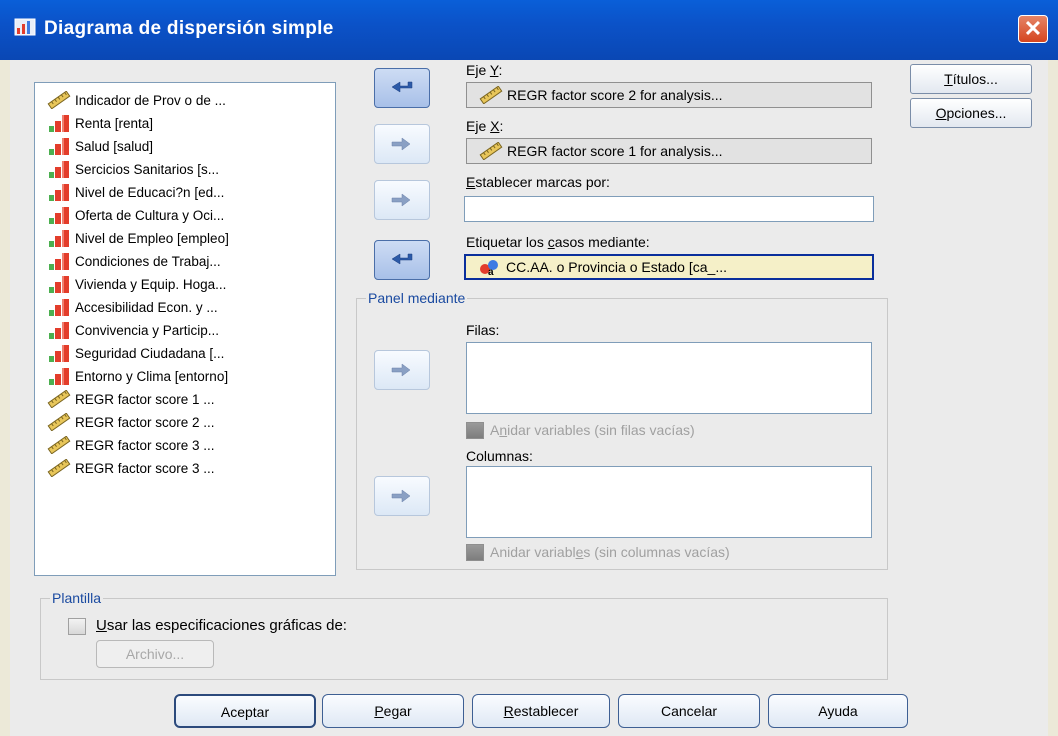 Image resolution: width=1058 pixels, height=736 pixels. Describe the element at coordinates (393, 711) in the screenshot. I see `paste-button: Pegar` at that location.